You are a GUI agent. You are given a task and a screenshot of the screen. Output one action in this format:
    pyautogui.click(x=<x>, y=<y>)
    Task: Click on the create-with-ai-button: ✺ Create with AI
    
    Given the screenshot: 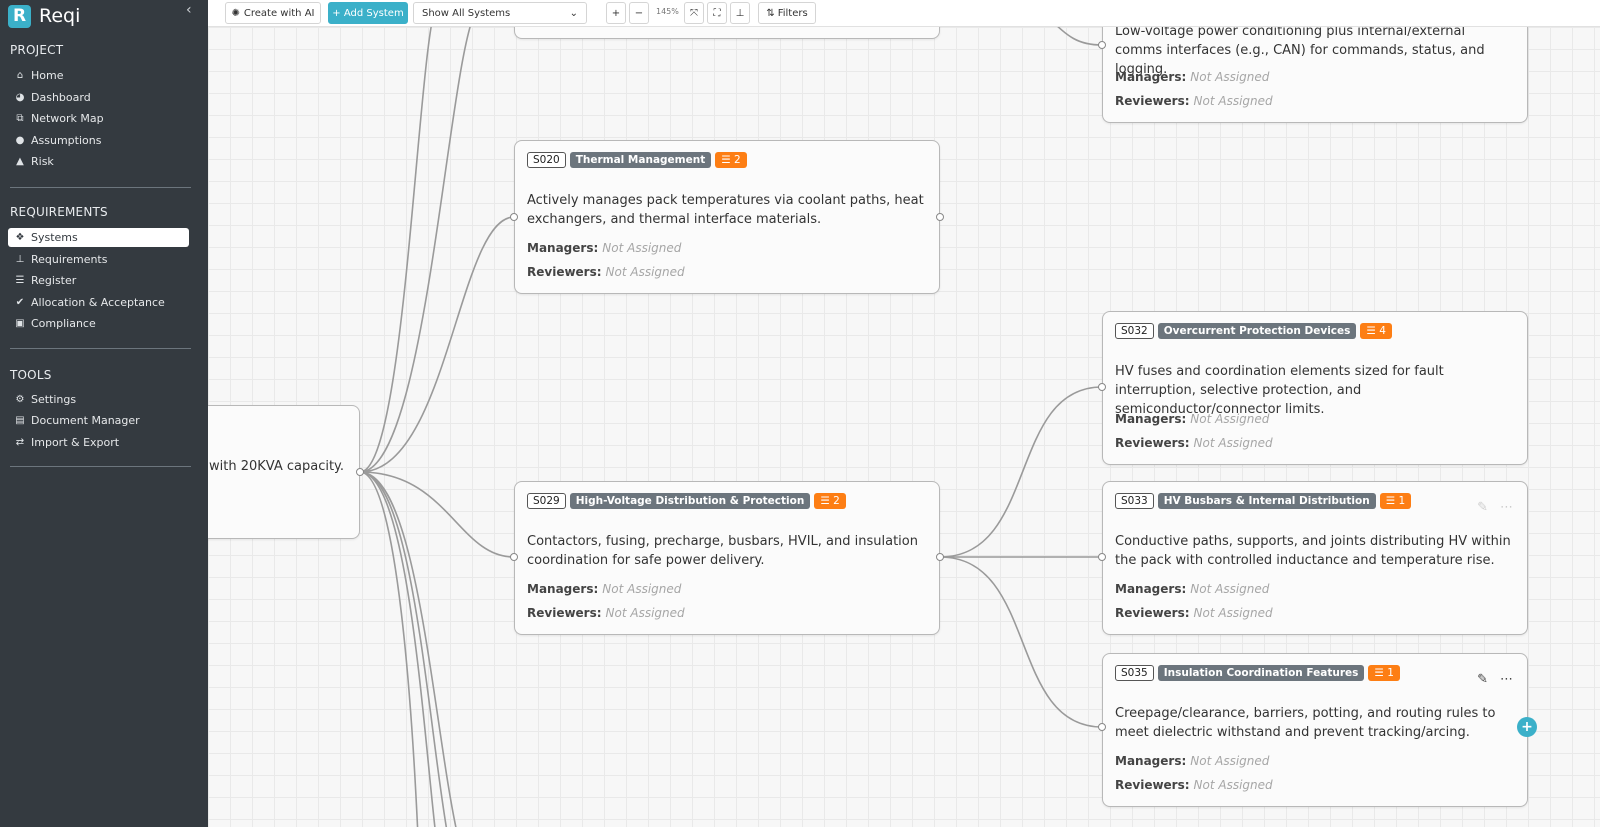 What is the action you would take?
    pyautogui.click(x=273, y=13)
    